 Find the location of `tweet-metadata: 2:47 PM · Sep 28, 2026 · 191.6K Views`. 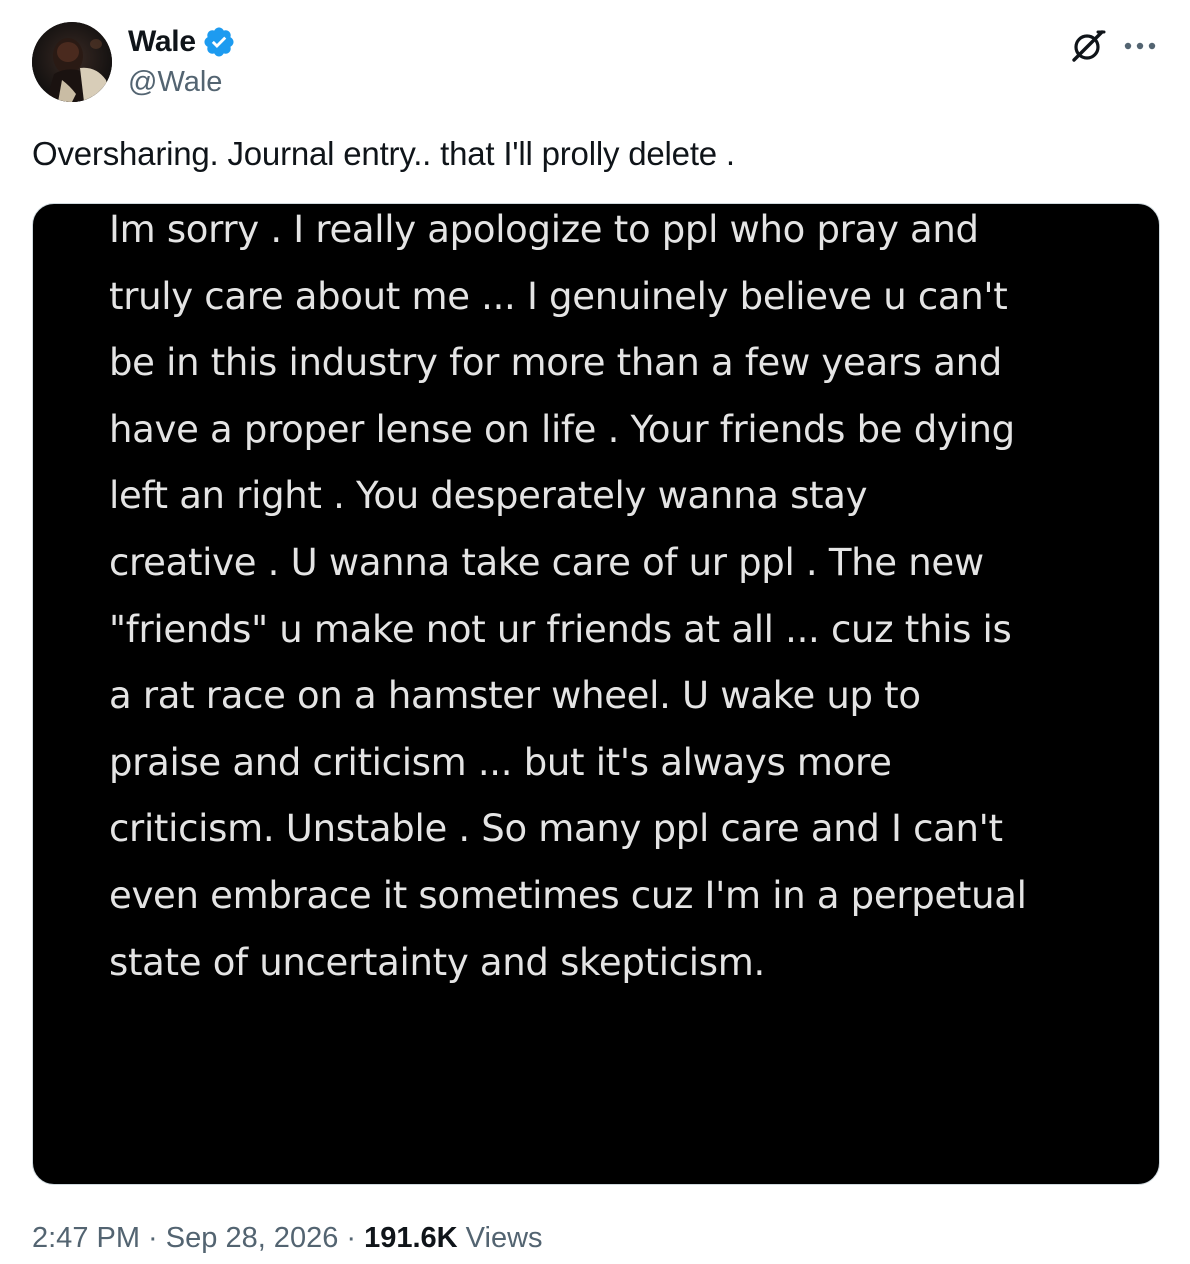

tweet-metadata: 2:47 PM · Sep 28, 2026 · 191.6K Views is located at coordinates (287, 1238).